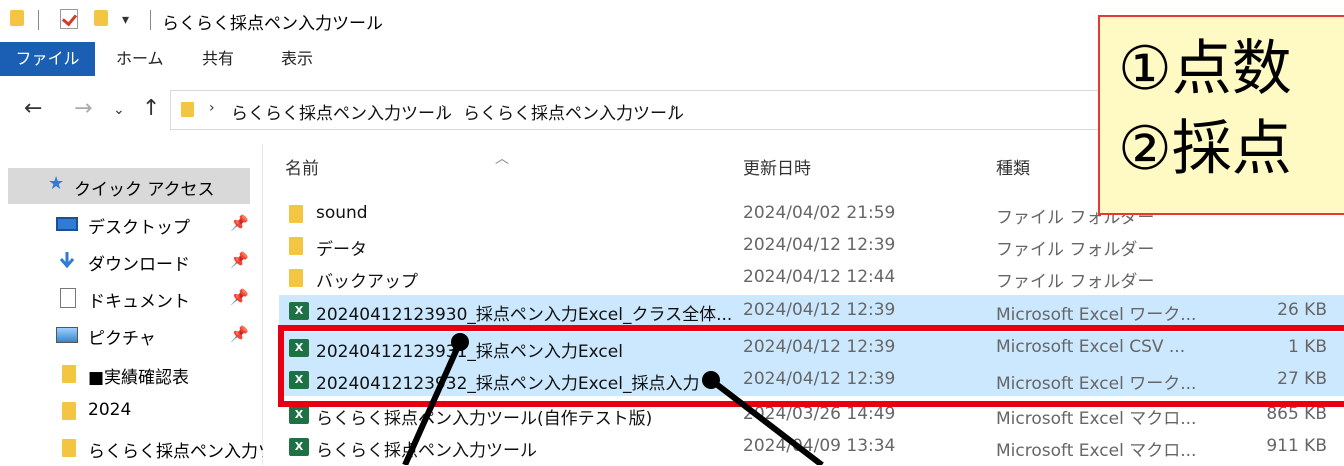  What do you see at coordinates (69, 19) in the screenshot?
I see `properties-check-icon` at bounding box center [69, 19].